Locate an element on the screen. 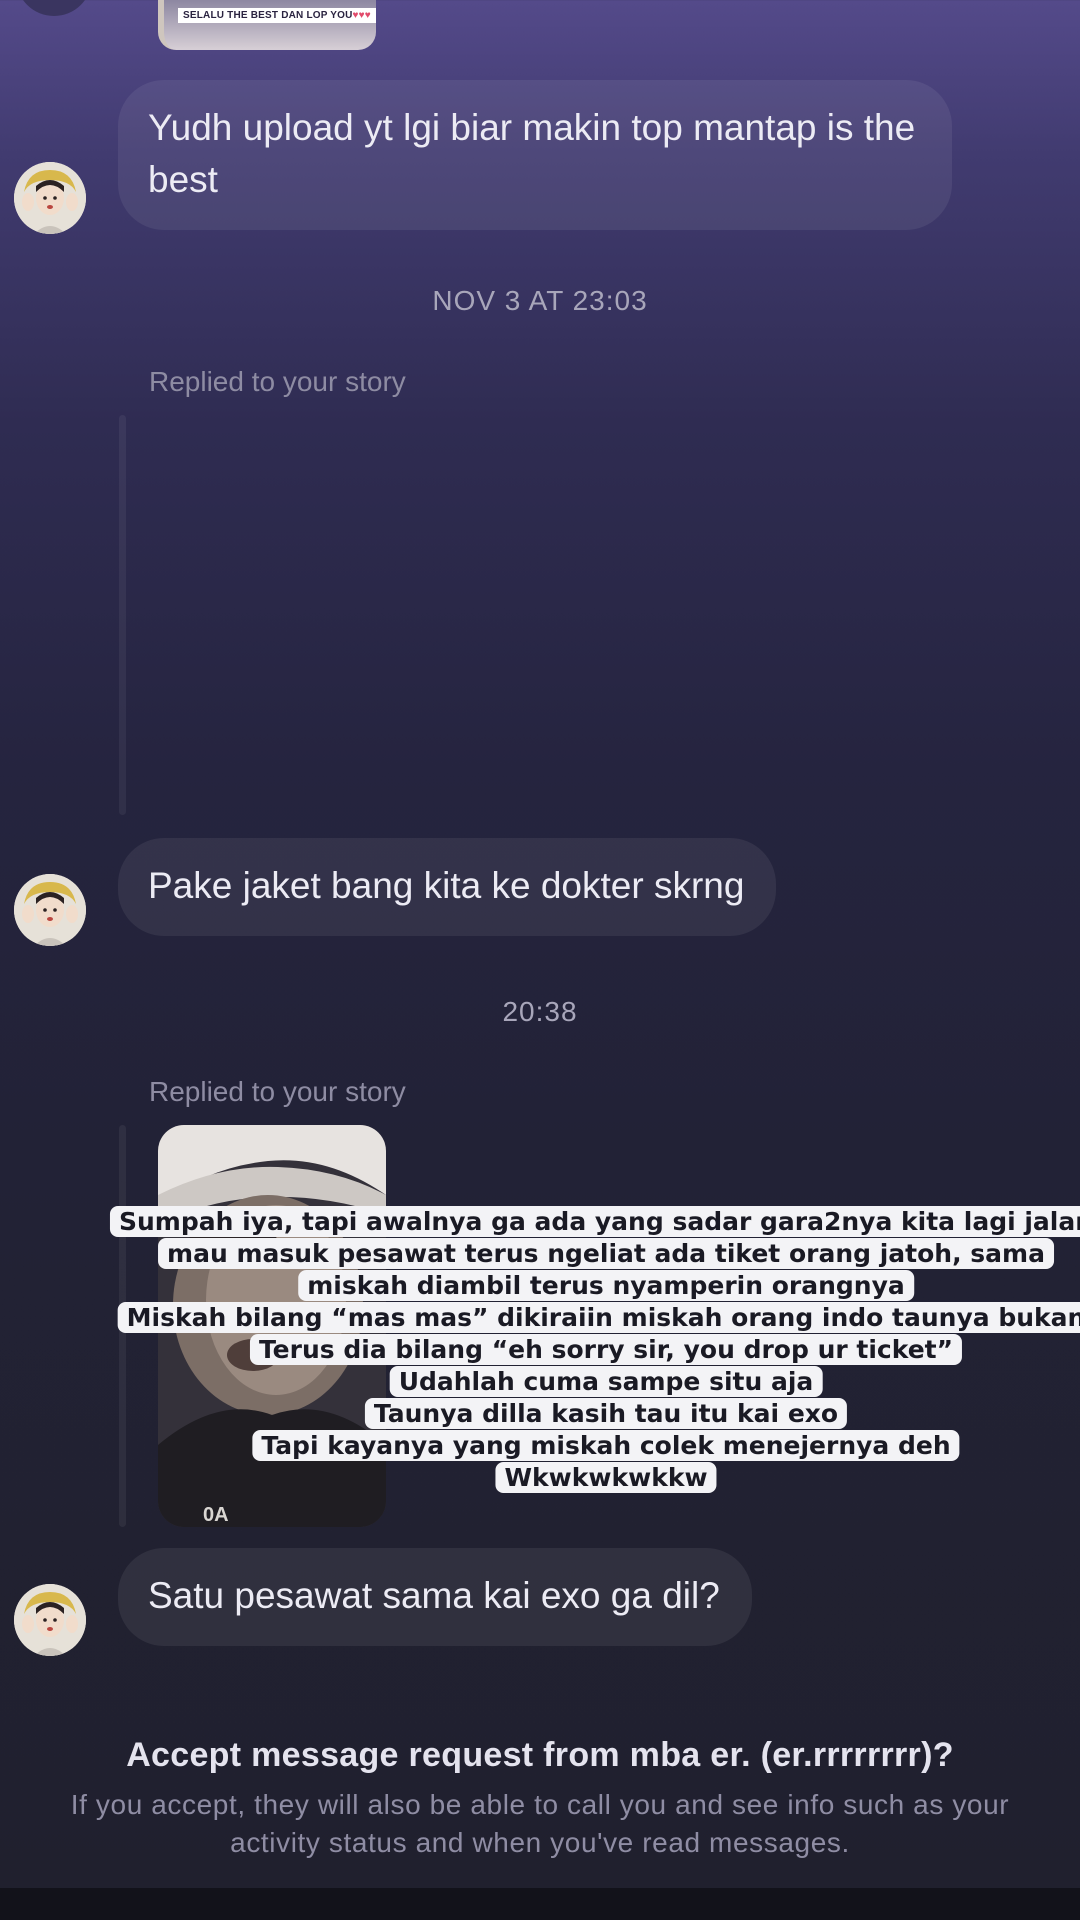  heart-icons: ♥♥♥ is located at coordinates (361, 15).